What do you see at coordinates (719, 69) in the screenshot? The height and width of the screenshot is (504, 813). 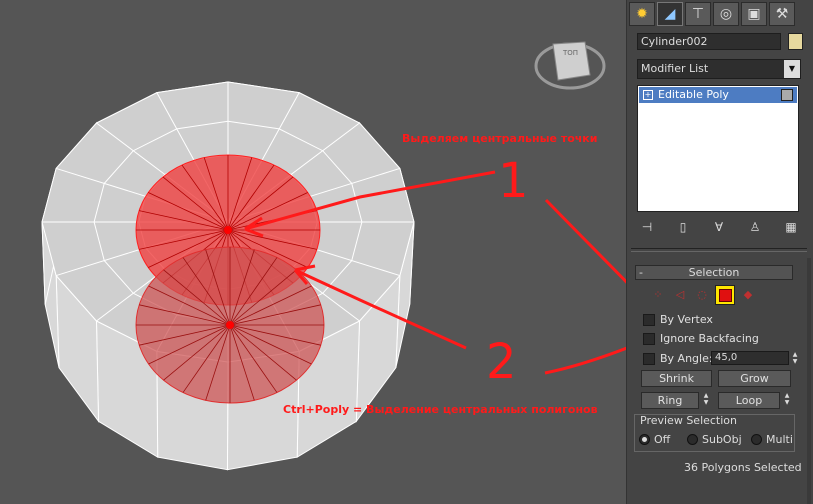 I see `modifier-list-dropdown: Modifier List ▼` at bounding box center [719, 69].